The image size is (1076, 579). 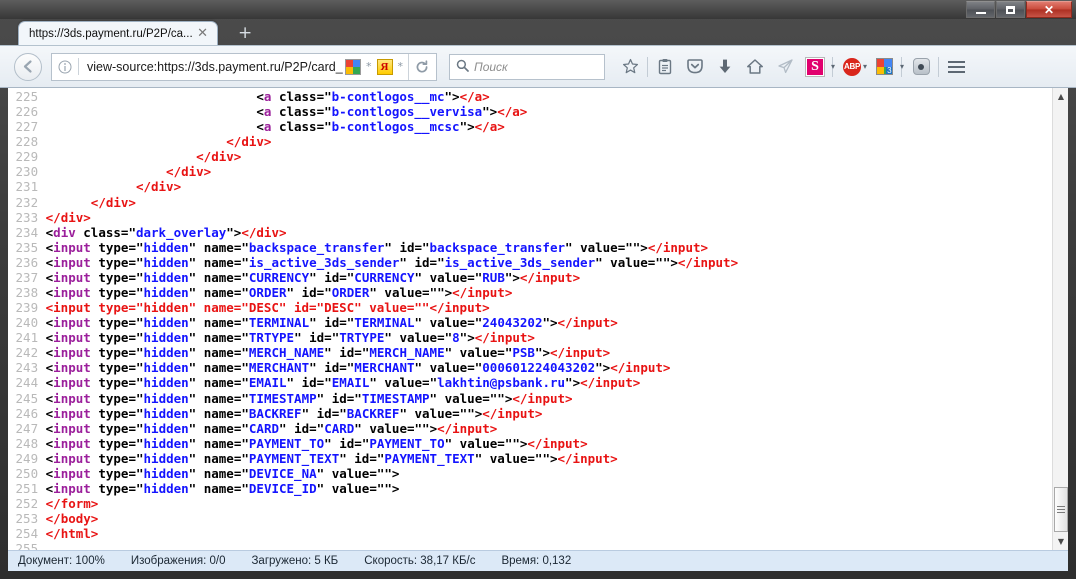 I want to click on reload-button, so click(x=421, y=66).